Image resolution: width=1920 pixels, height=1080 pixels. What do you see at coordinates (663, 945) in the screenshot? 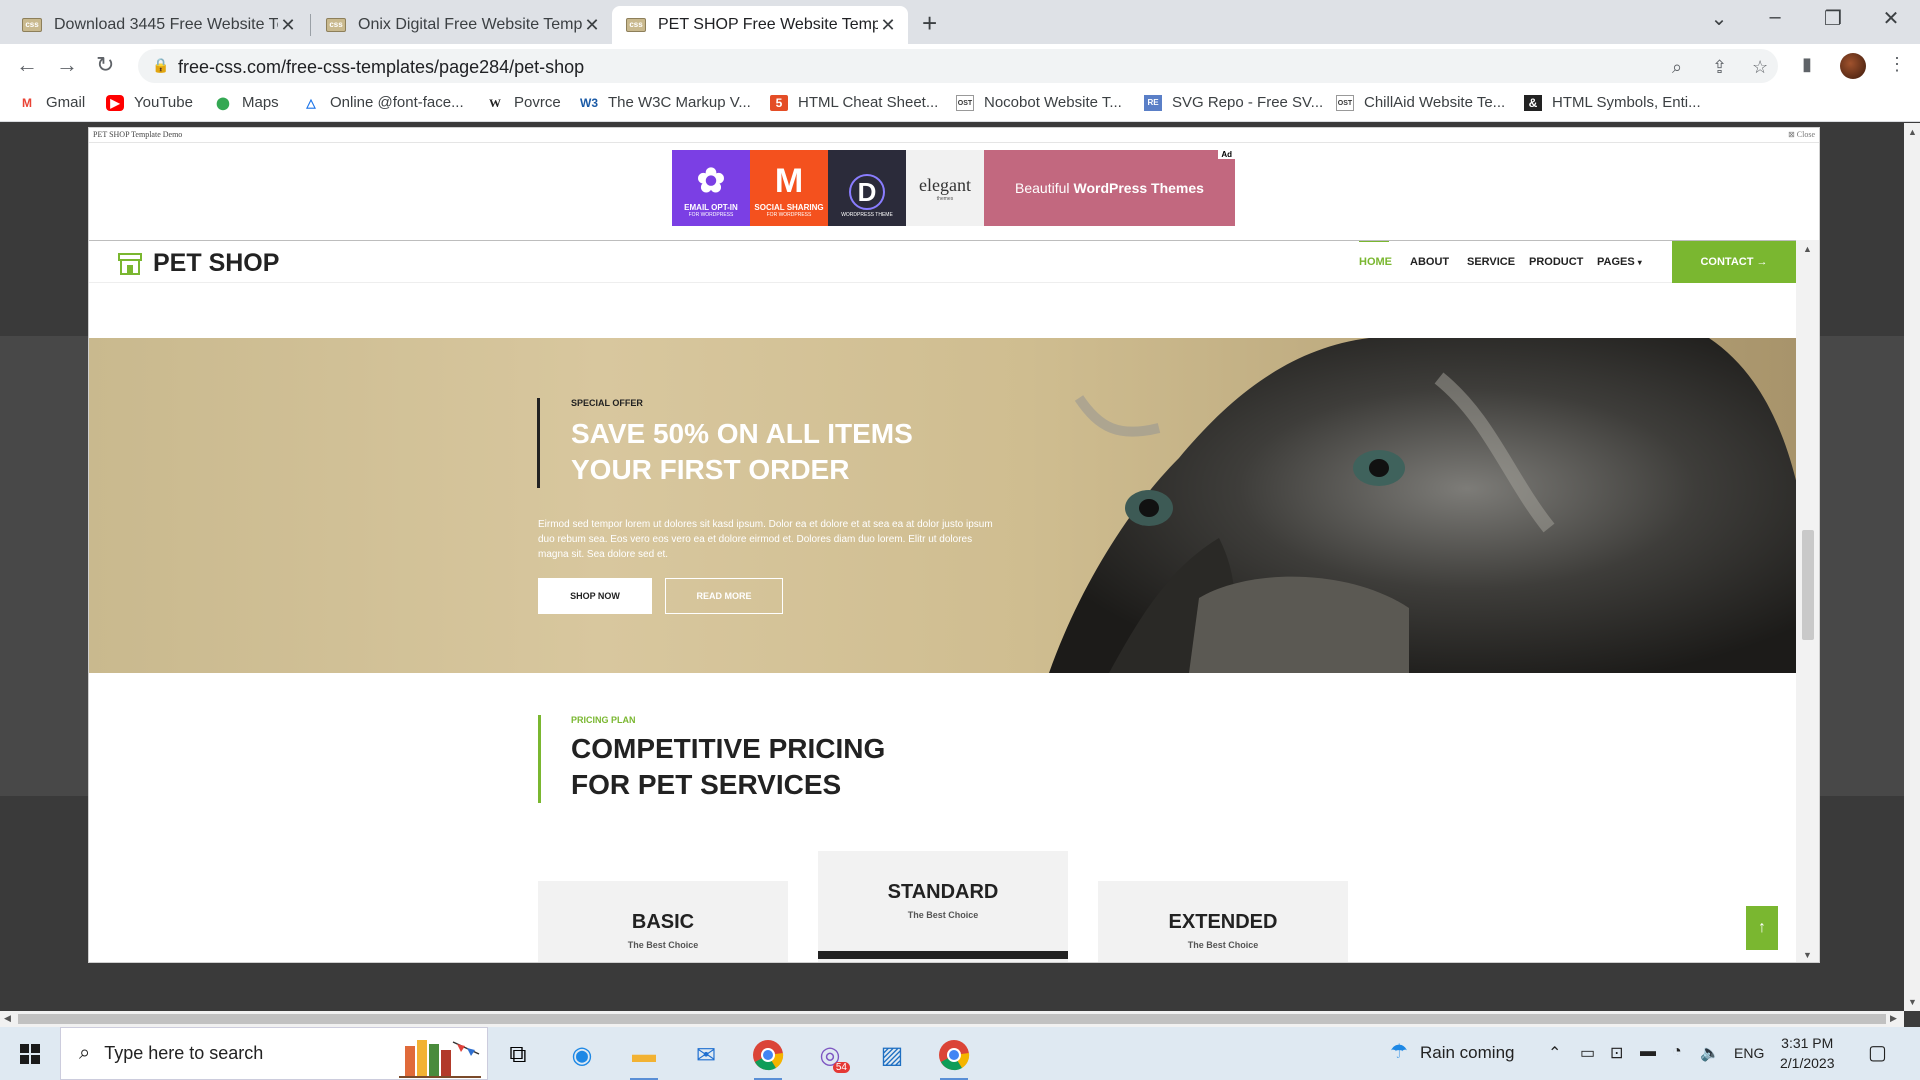
I see `plan-subtitle: The Best Choice` at bounding box center [663, 945].